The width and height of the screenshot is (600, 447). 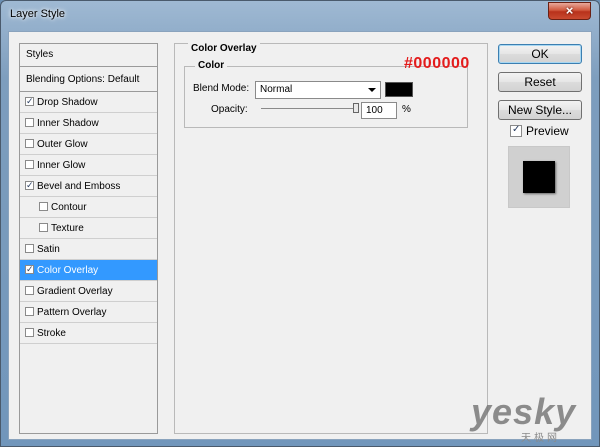 What do you see at coordinates (372, 90) in the screenshot?
I see `chevron-down-icon` at bounding box center [372, 90].